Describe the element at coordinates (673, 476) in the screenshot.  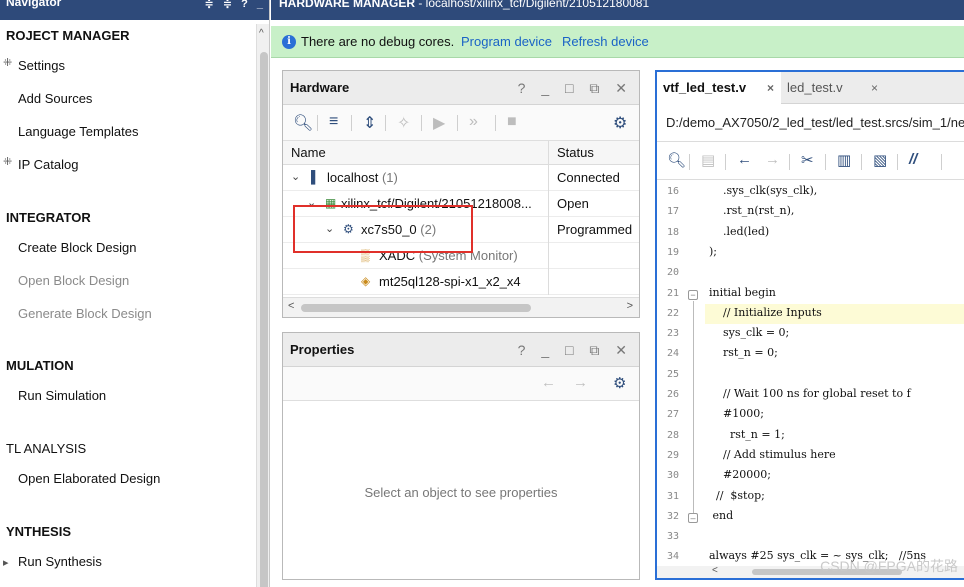
I see `line-number: 30` at that location.